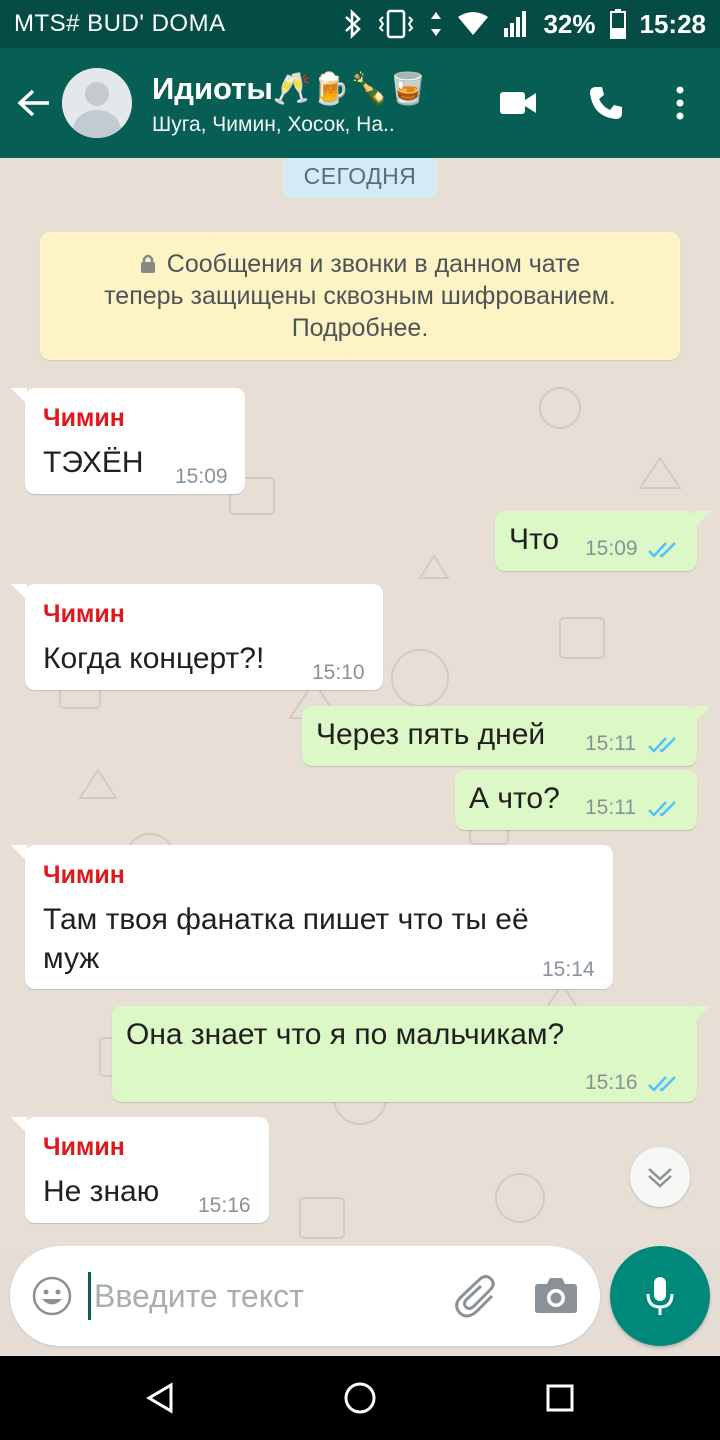 The height and width of the screenshot is (1440, 720). I want to click on nav-home-button, so click(360, 1398).